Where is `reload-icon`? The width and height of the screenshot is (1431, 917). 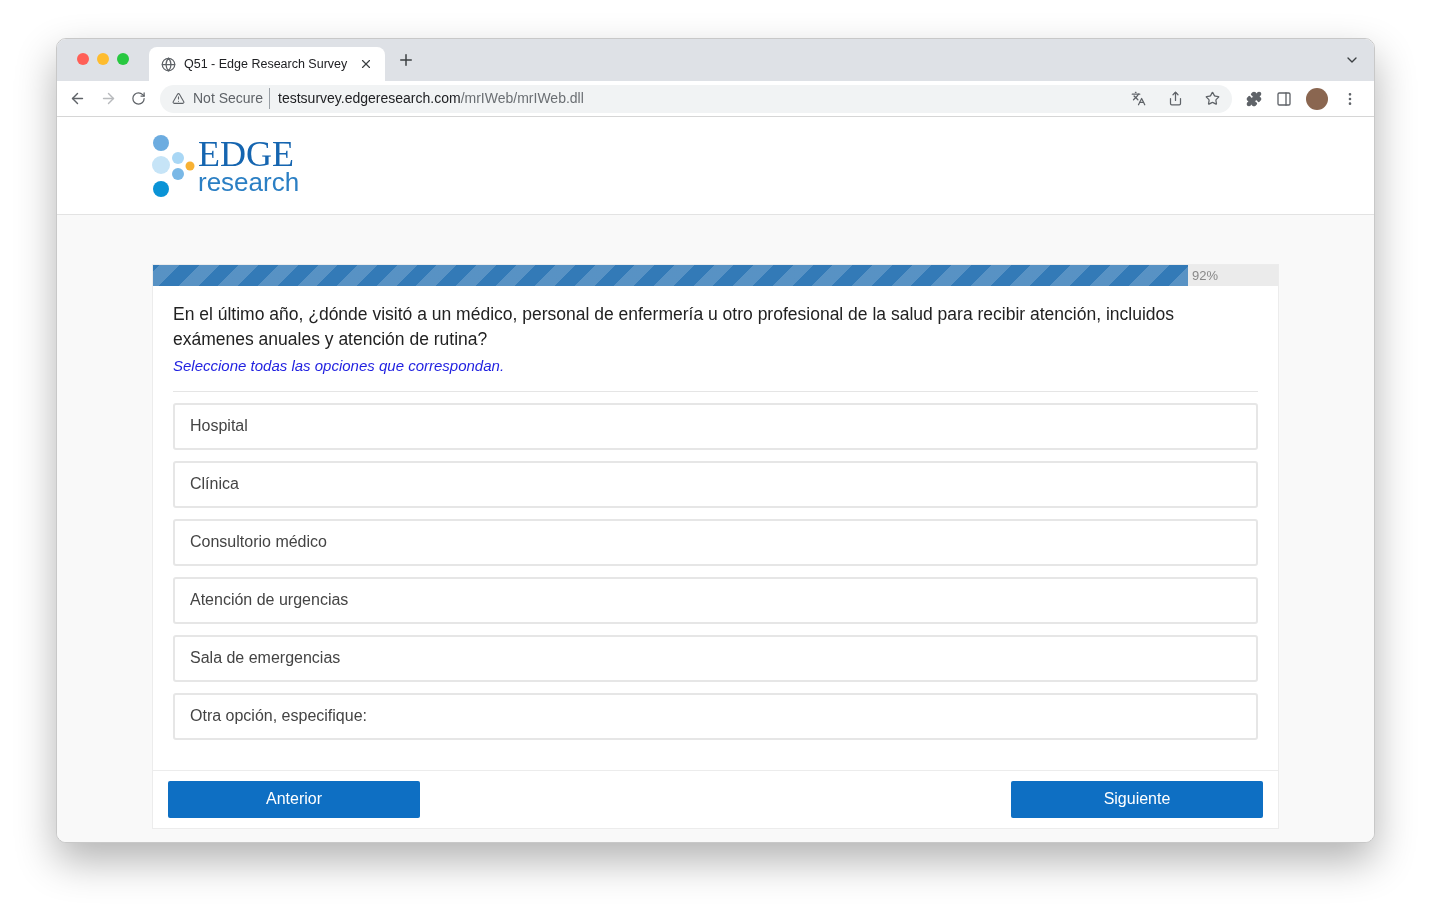 reload-icon is located at coordinates (138, 98).